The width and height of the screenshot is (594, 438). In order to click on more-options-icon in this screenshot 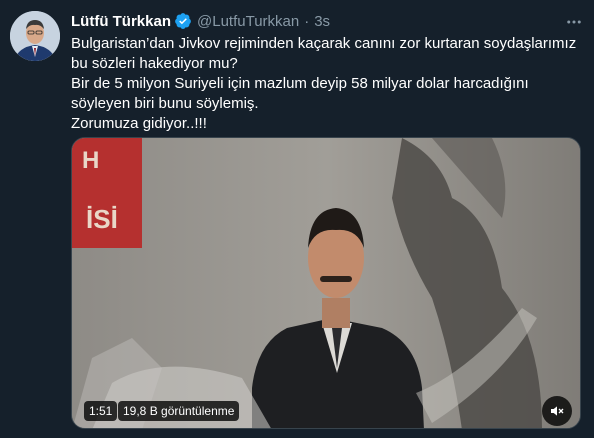, I will do `click(574, 22)`.